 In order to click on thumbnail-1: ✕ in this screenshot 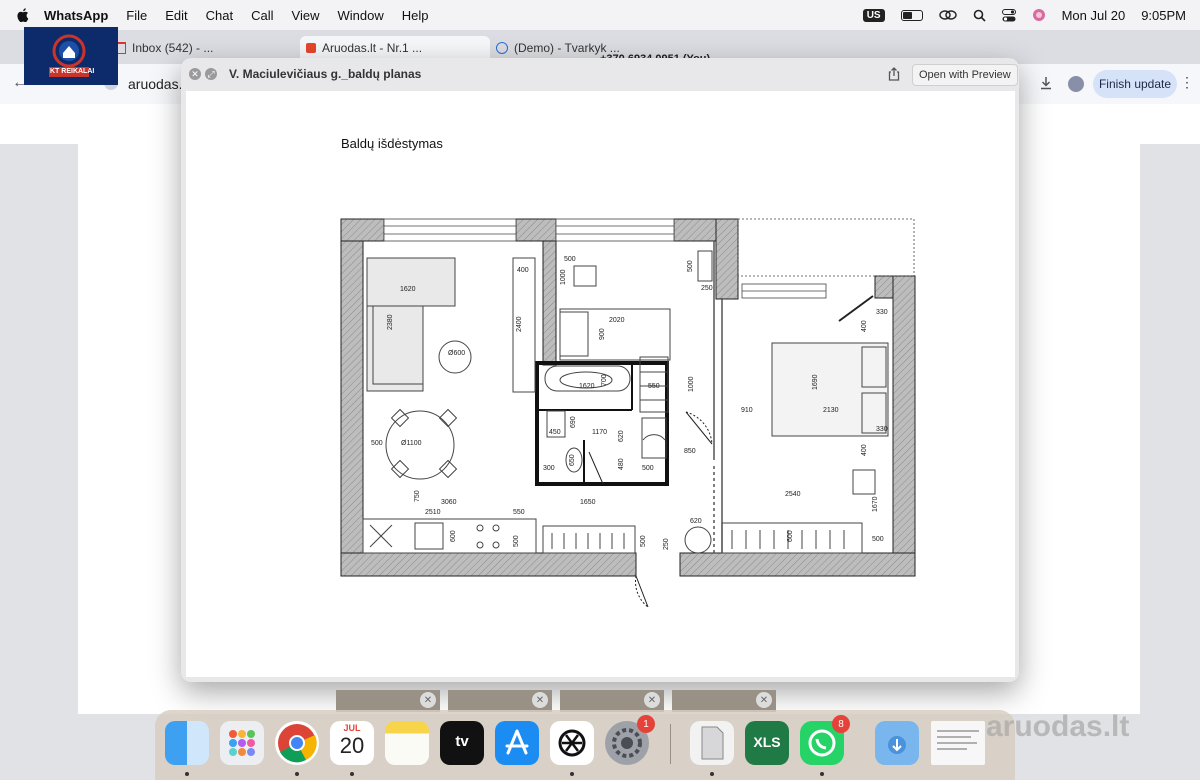, I will do `click(388, 701)`.